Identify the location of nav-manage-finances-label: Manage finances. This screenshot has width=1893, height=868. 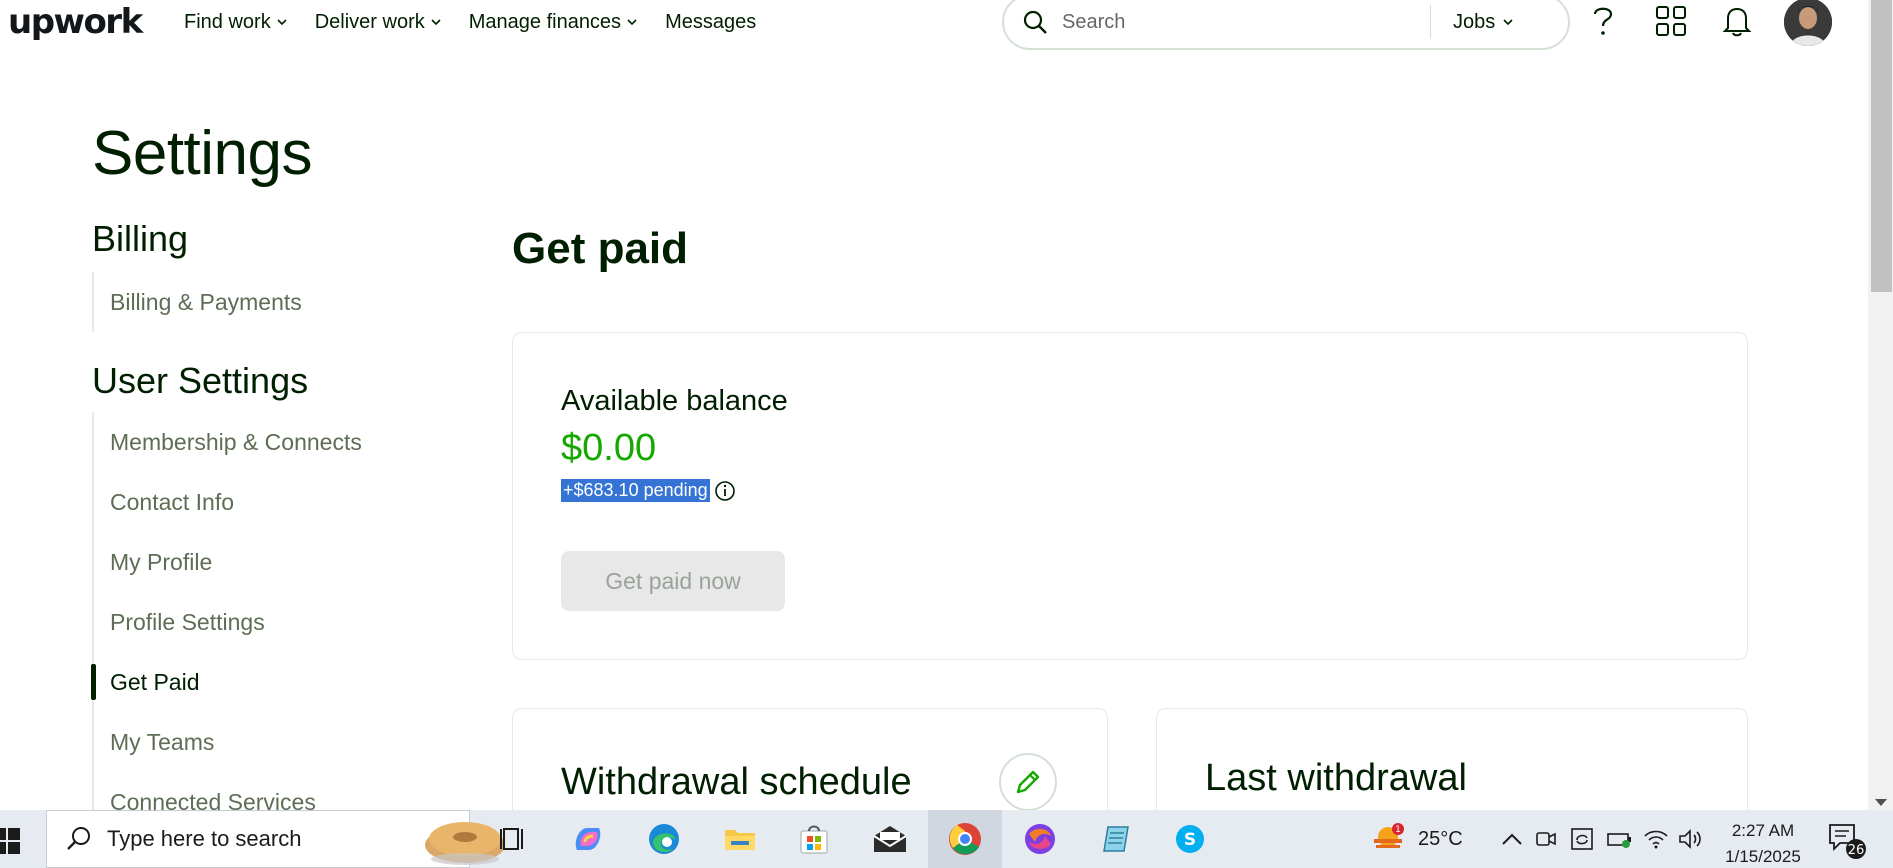
(545, 22).